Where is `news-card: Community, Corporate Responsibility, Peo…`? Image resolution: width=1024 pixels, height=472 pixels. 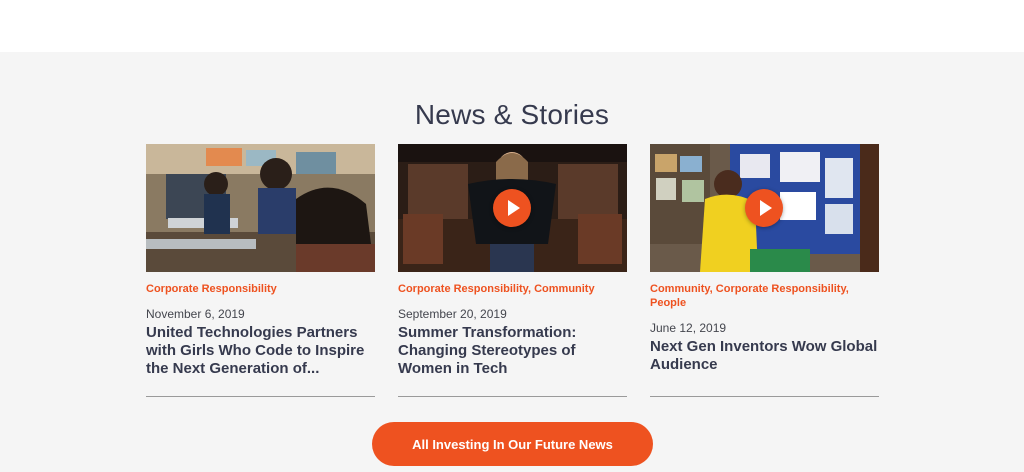 news-card: Community, Corporate Responsibility, Peo… is located at coordinates (764, 270).